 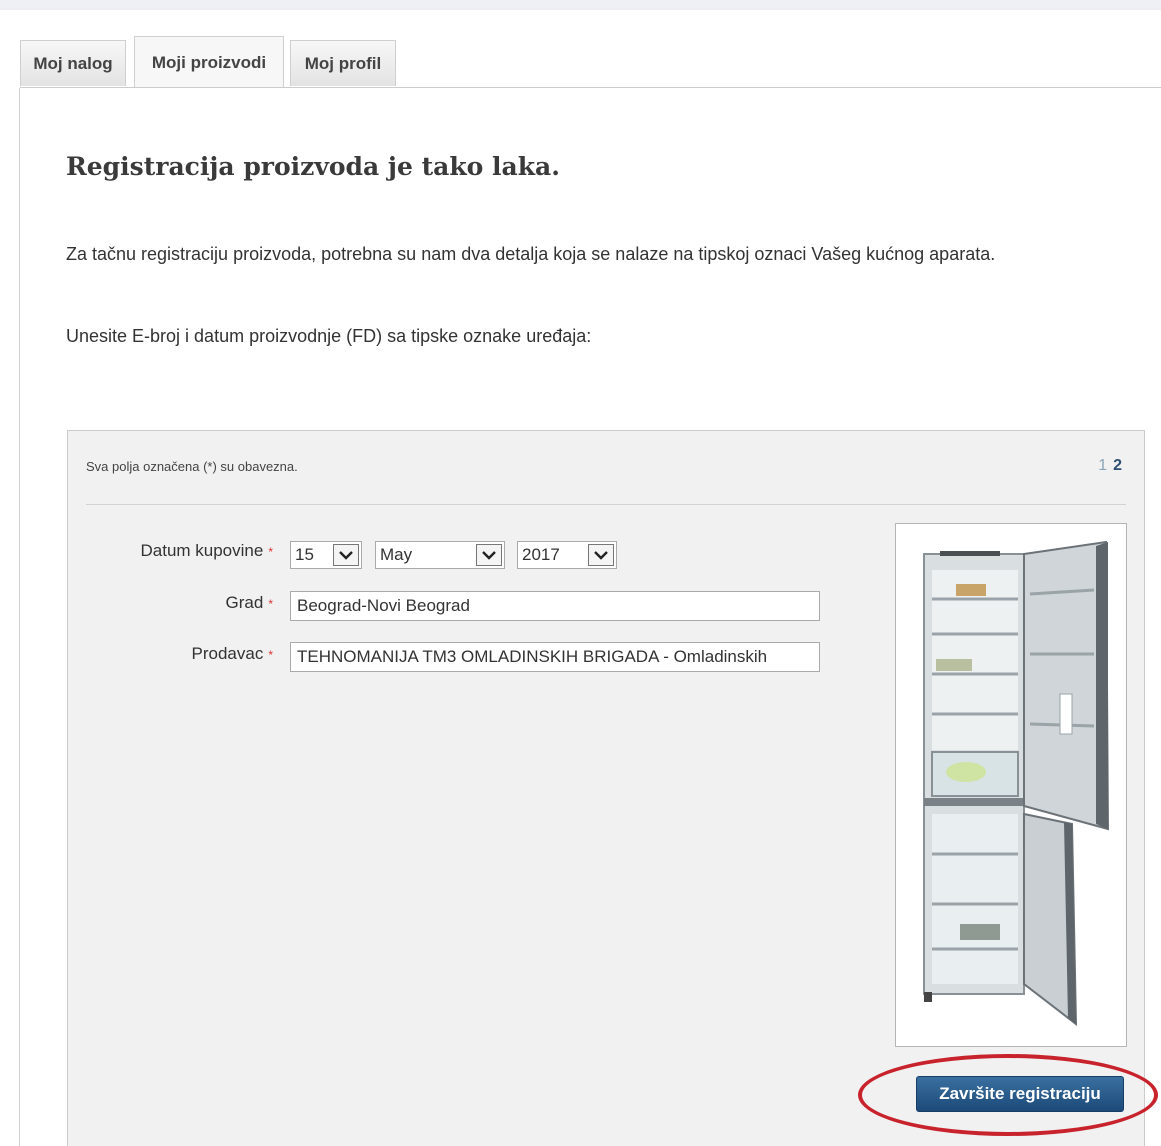 I want to click on seller-label: Prodavac *, so click(x=171, y=654).